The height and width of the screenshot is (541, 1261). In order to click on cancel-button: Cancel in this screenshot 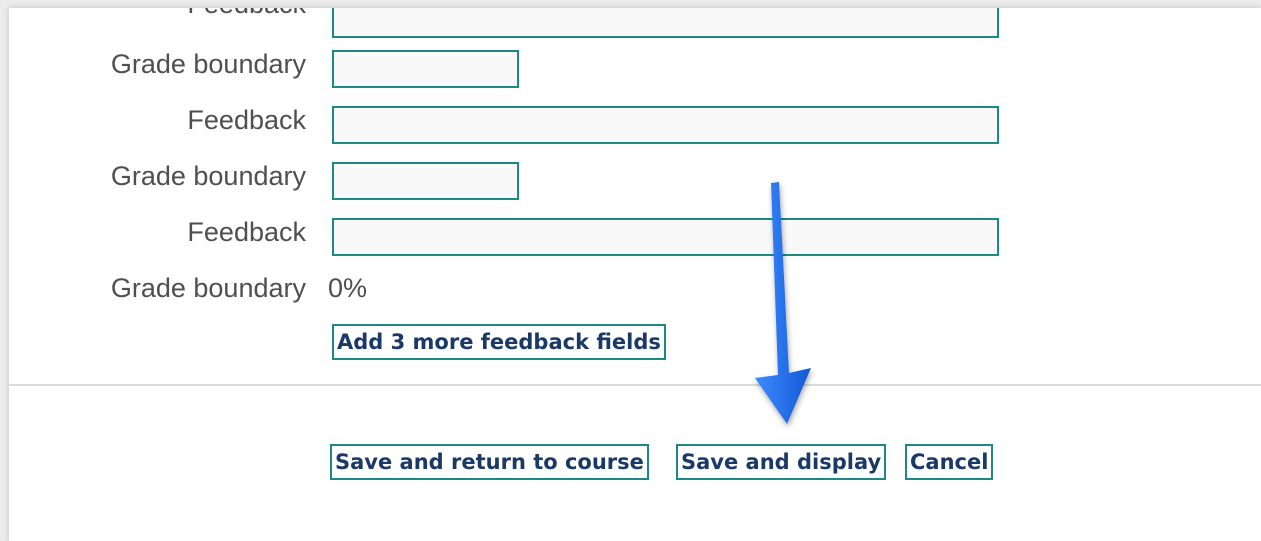, I will do `click(949, 462)`.